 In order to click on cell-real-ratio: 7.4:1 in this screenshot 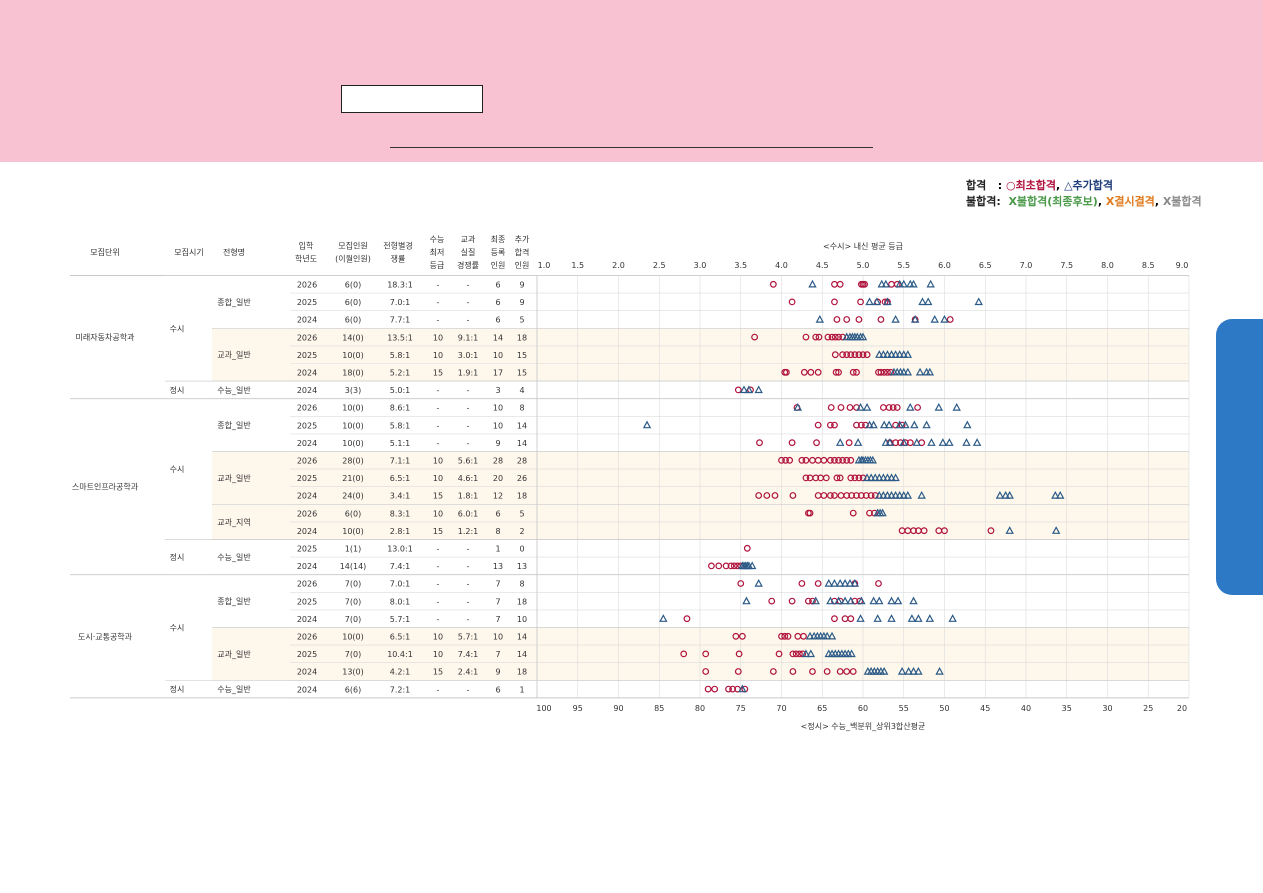, I will do `click(468, 654)`.